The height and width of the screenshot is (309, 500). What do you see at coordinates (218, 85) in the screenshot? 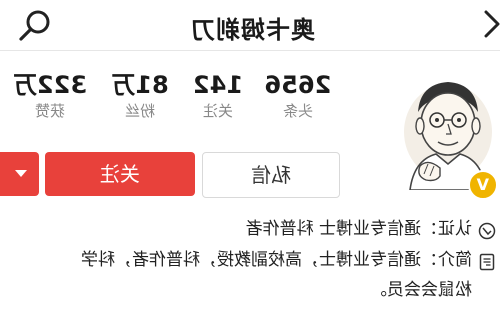
I see `stat-value: 142` at bounding box center [218, 85].